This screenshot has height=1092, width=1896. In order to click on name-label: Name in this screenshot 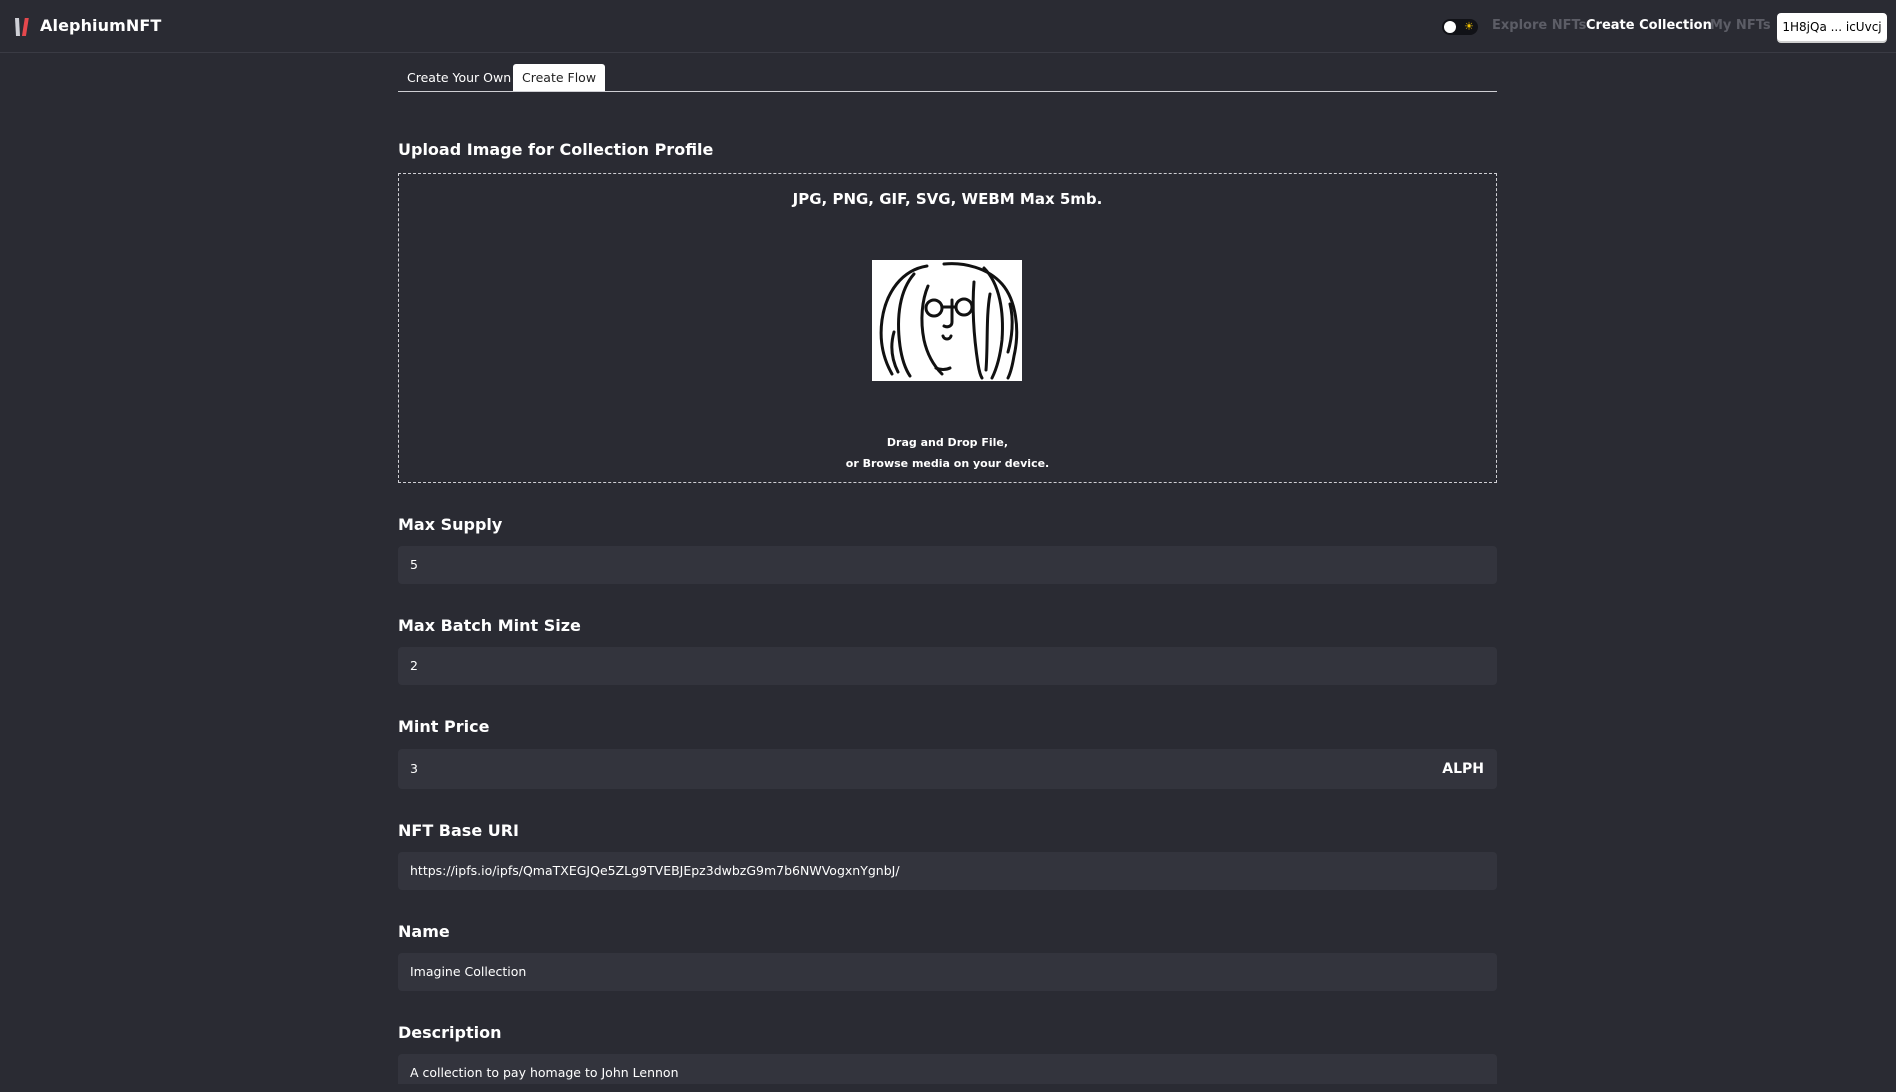, I will do `click(424, 931)`.